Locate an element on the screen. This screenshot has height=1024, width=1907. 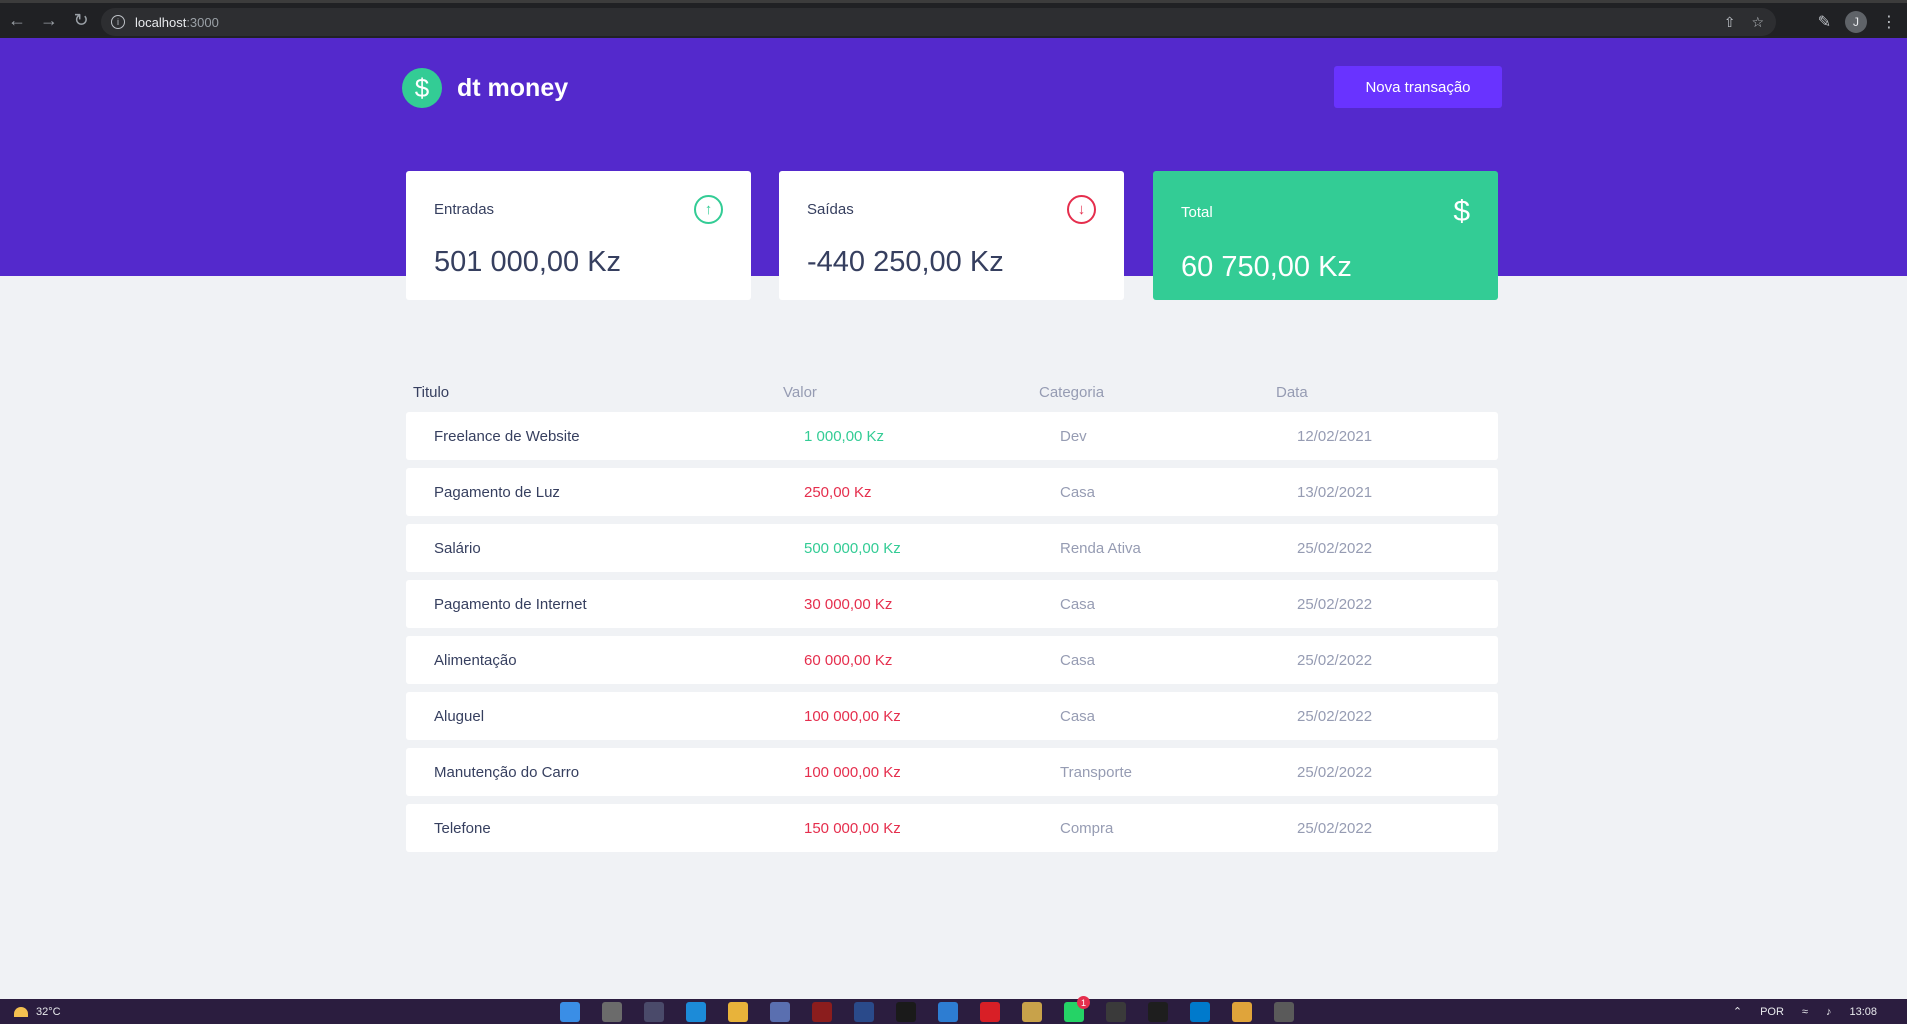
file-explorer-icon is located at coordinates (738, 1012).